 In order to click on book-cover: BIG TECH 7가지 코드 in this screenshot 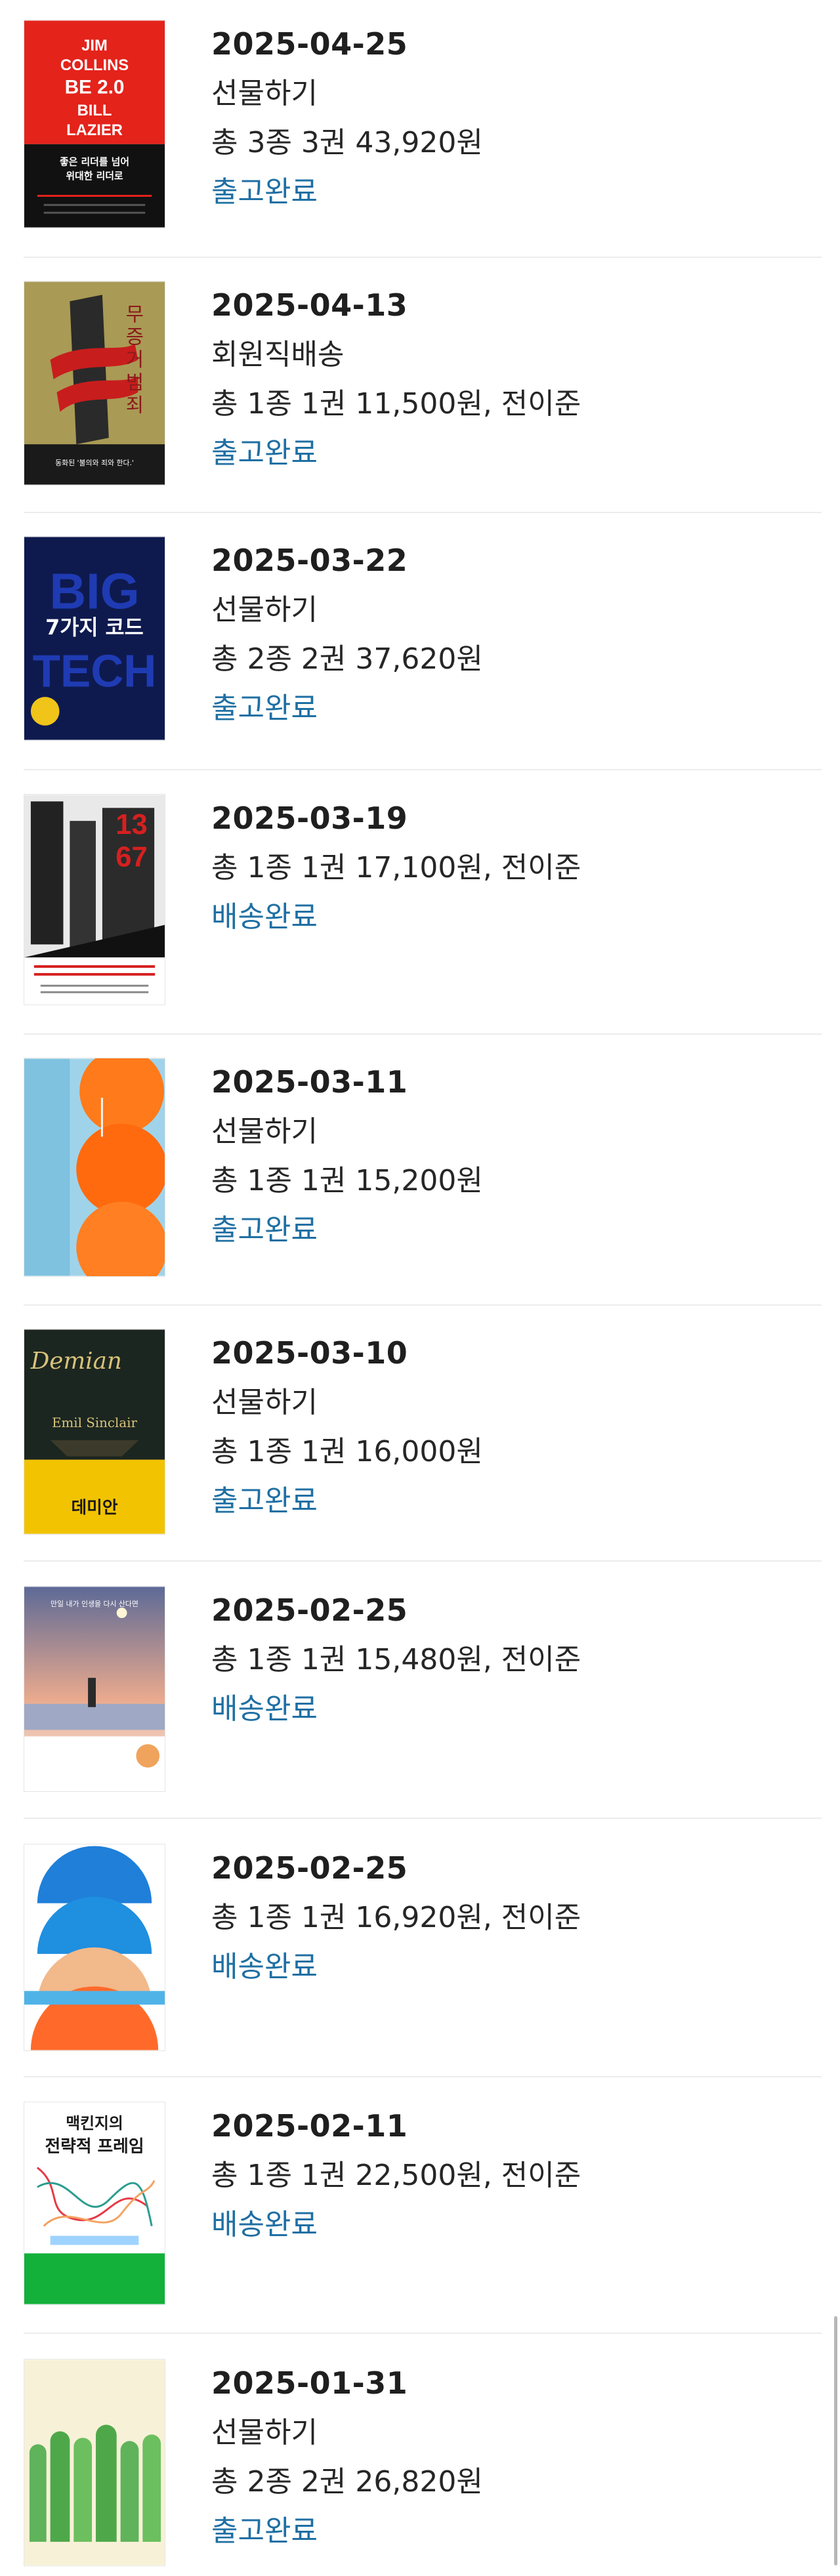, I will do `click(94, 639)`.